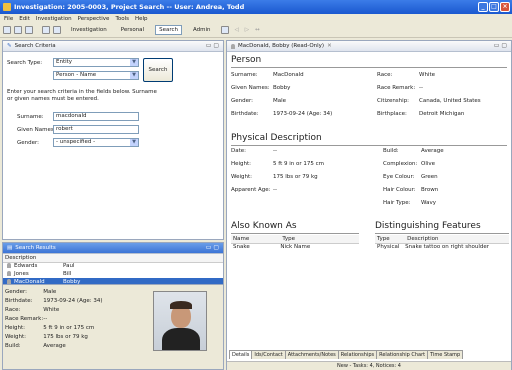 This screenshot has height=370, width=512. What do you see at coordinates (445, 354) in the screenshot?
I see `tab-time-stamp: Time Stamp` at bounding box center [445, 354].